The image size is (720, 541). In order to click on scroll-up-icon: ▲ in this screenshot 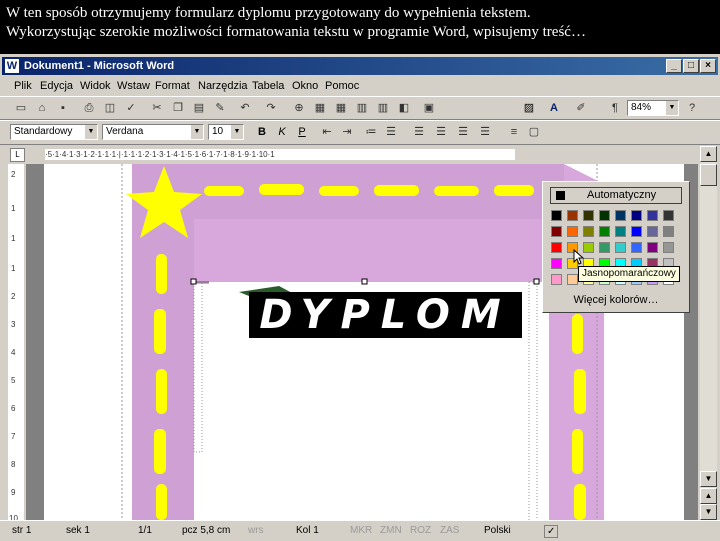, I will do `click(708, 154)`.